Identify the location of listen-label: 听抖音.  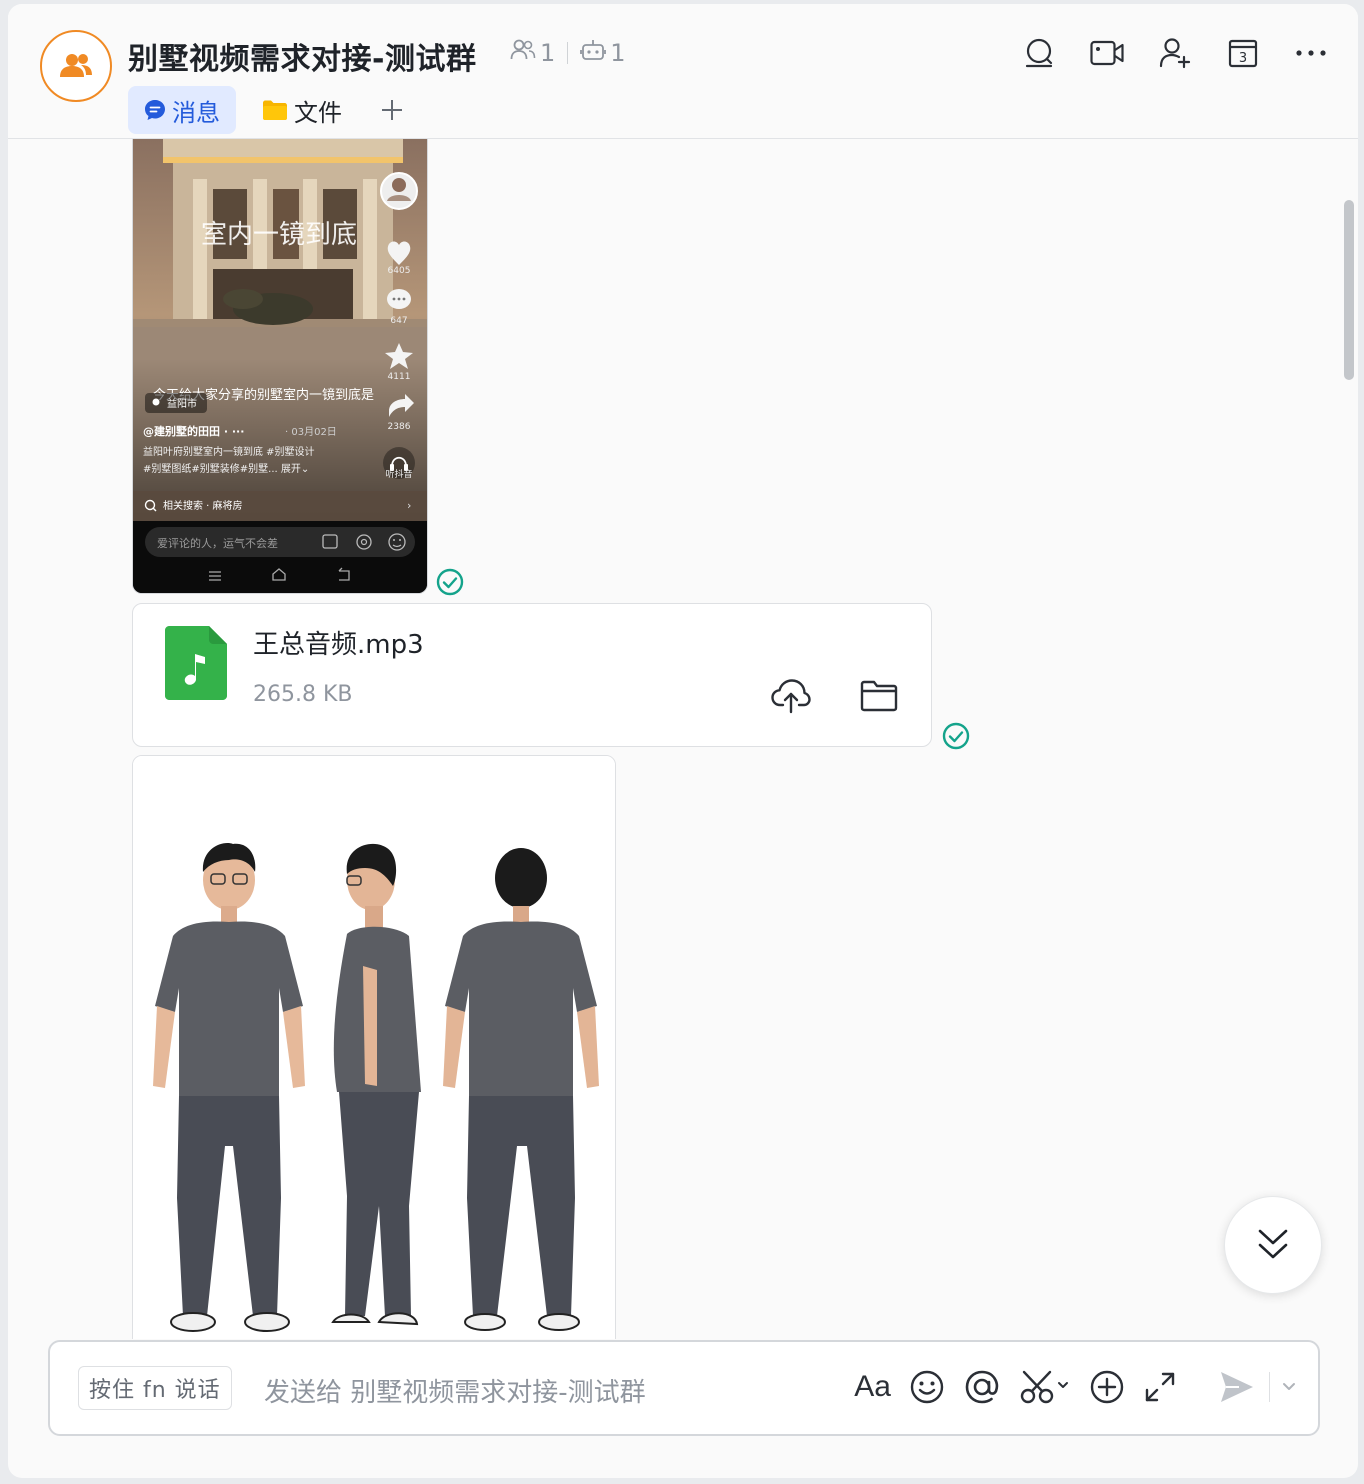
(398, 474).